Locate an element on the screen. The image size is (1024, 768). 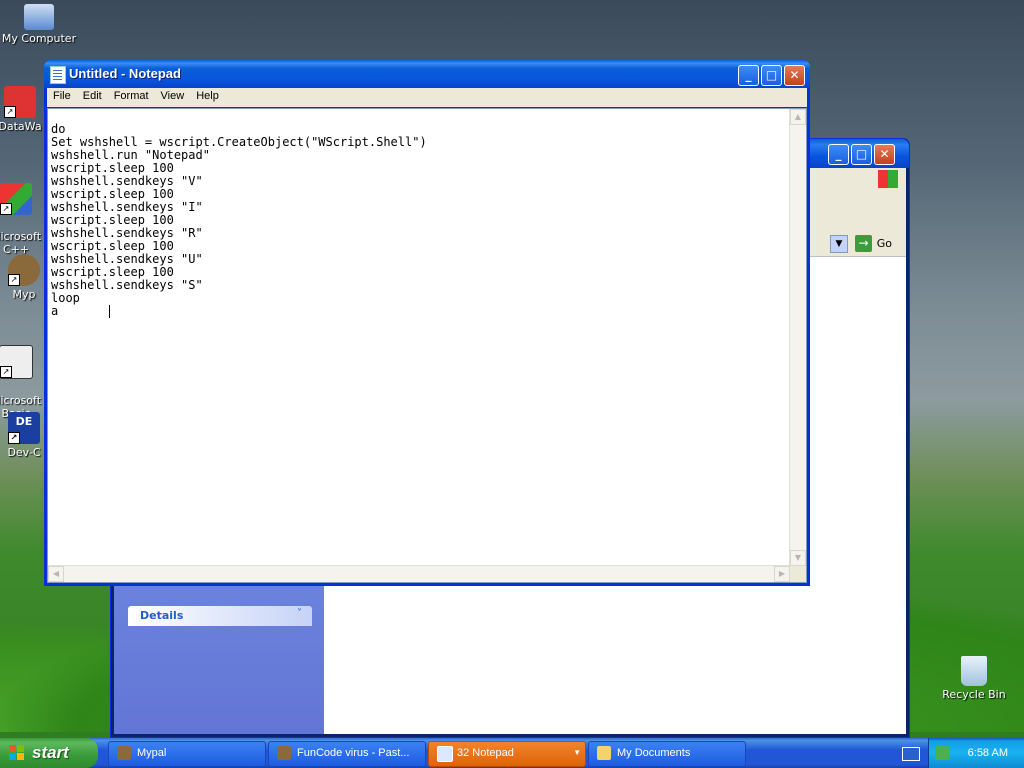
desktop-icon-label: DataWa is located at coordinates (21, 126).